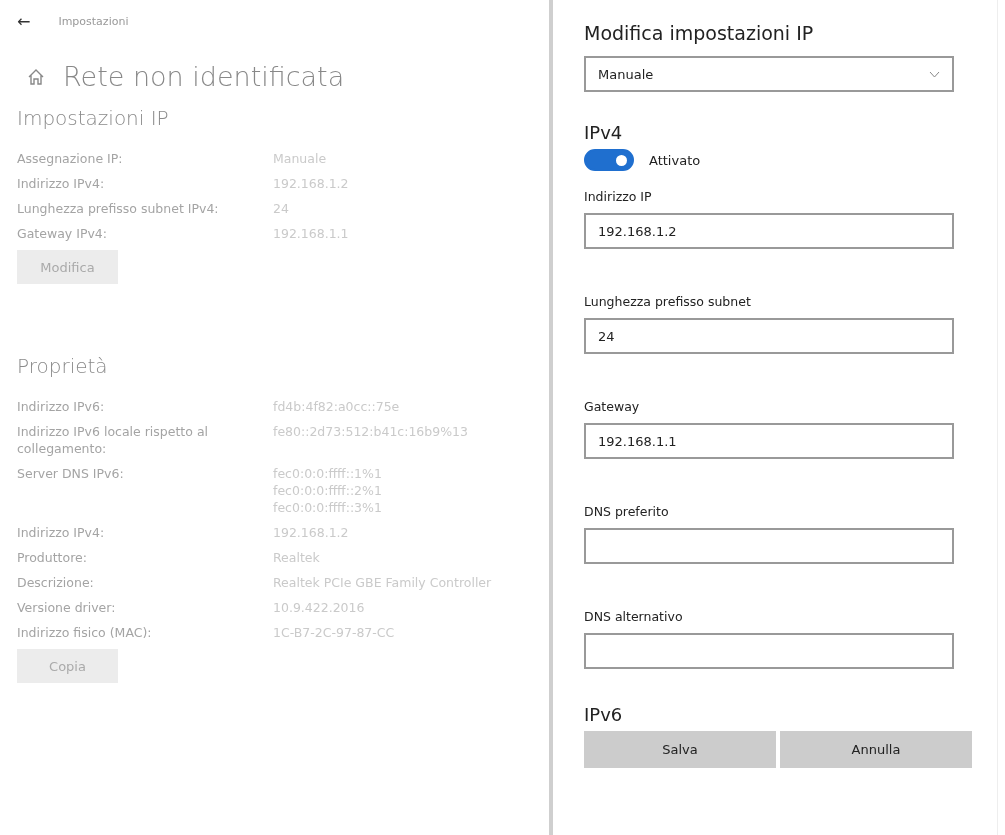 The width and height of the screenshot is (1005, 835). What do you see at coordinates (612, 406) in the screenshot?
I see `field-label: Gateway` at bounding box center [612, 406].